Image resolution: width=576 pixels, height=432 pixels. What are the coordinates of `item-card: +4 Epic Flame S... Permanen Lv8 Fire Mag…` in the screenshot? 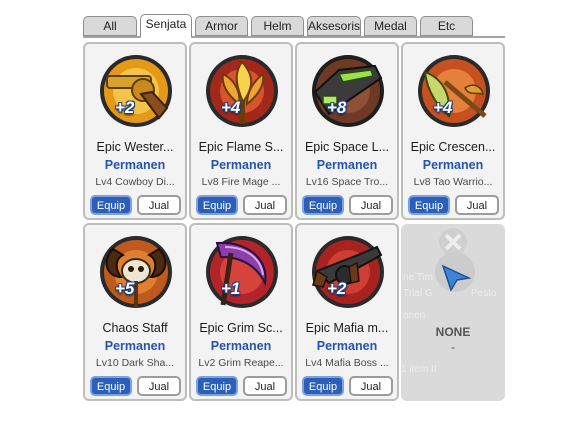 It's located at (241, 131).